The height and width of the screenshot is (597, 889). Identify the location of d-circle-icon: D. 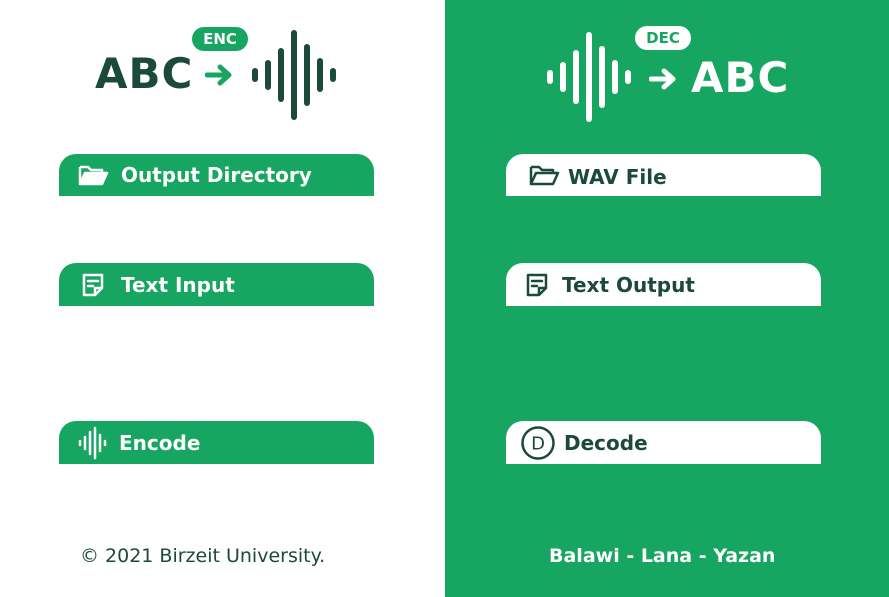
(538, 443).